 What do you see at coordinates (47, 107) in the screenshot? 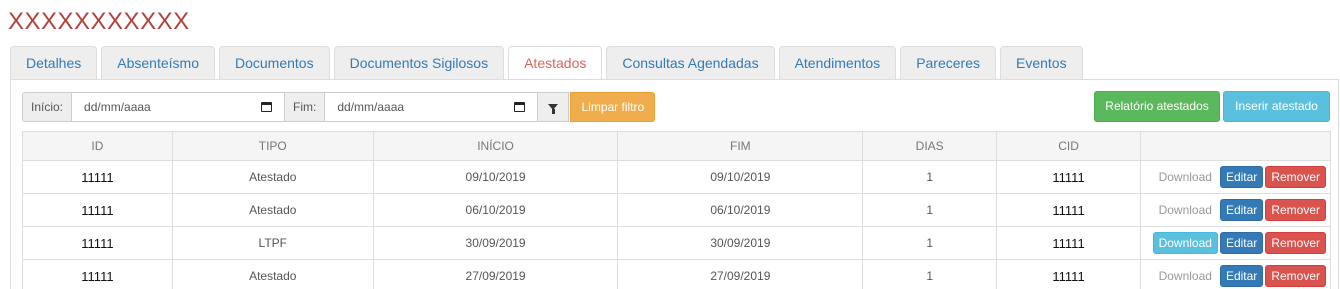
I see `start-date-label: Início:` at bounding box center [47, 107].